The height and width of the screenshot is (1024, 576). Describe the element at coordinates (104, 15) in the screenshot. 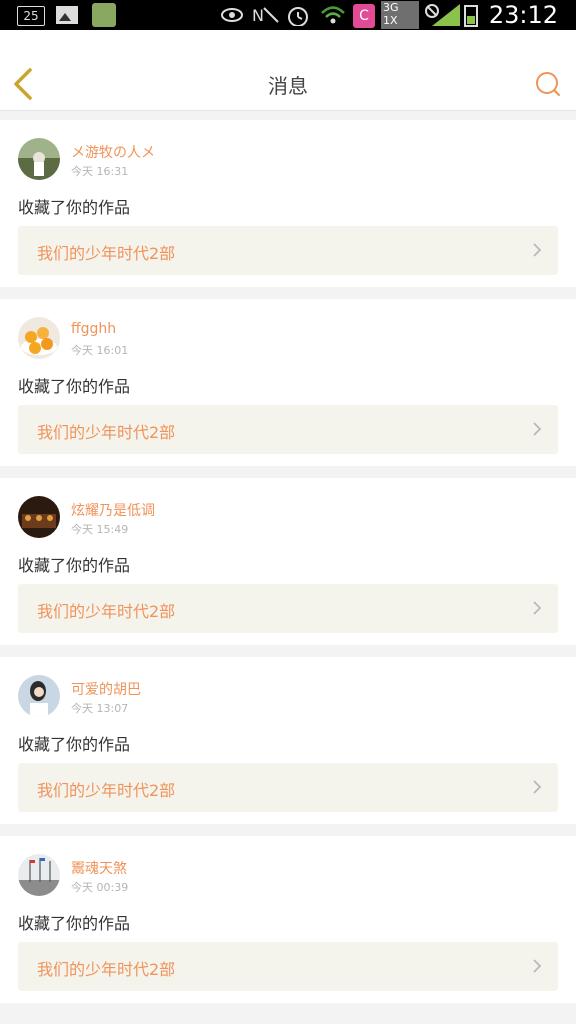

I see `app-icon` at that location.